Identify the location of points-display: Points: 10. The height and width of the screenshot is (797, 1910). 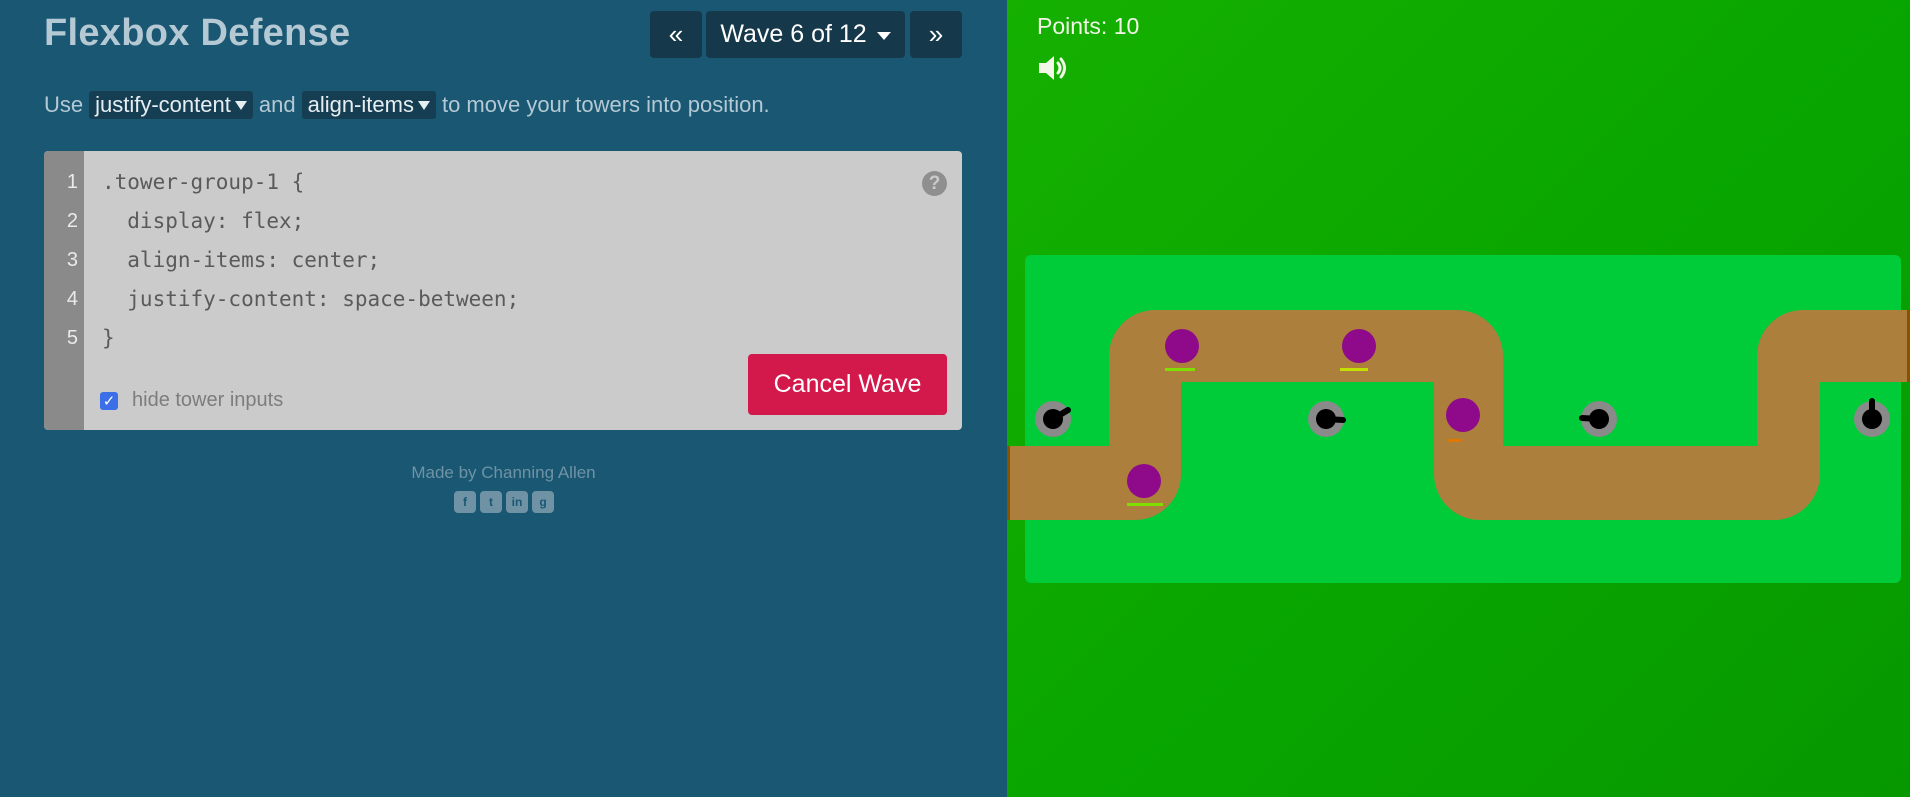
(1088, 26).